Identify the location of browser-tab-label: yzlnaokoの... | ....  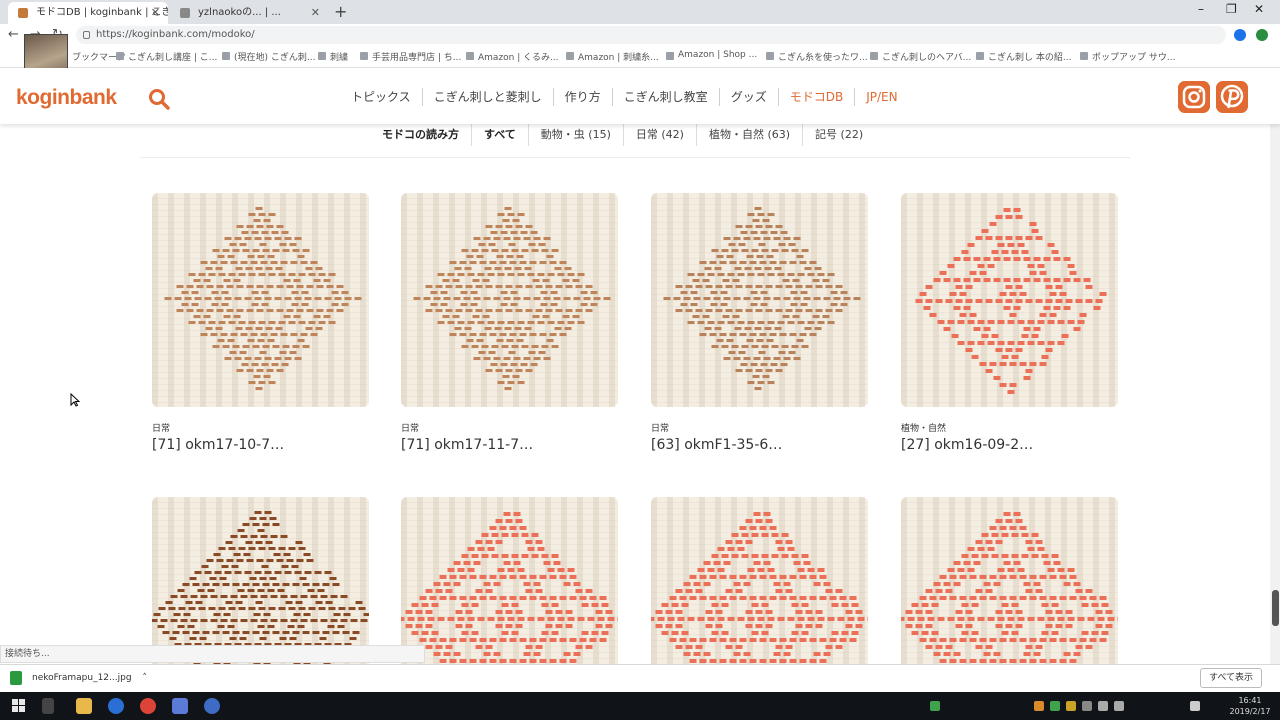
(239, 12).